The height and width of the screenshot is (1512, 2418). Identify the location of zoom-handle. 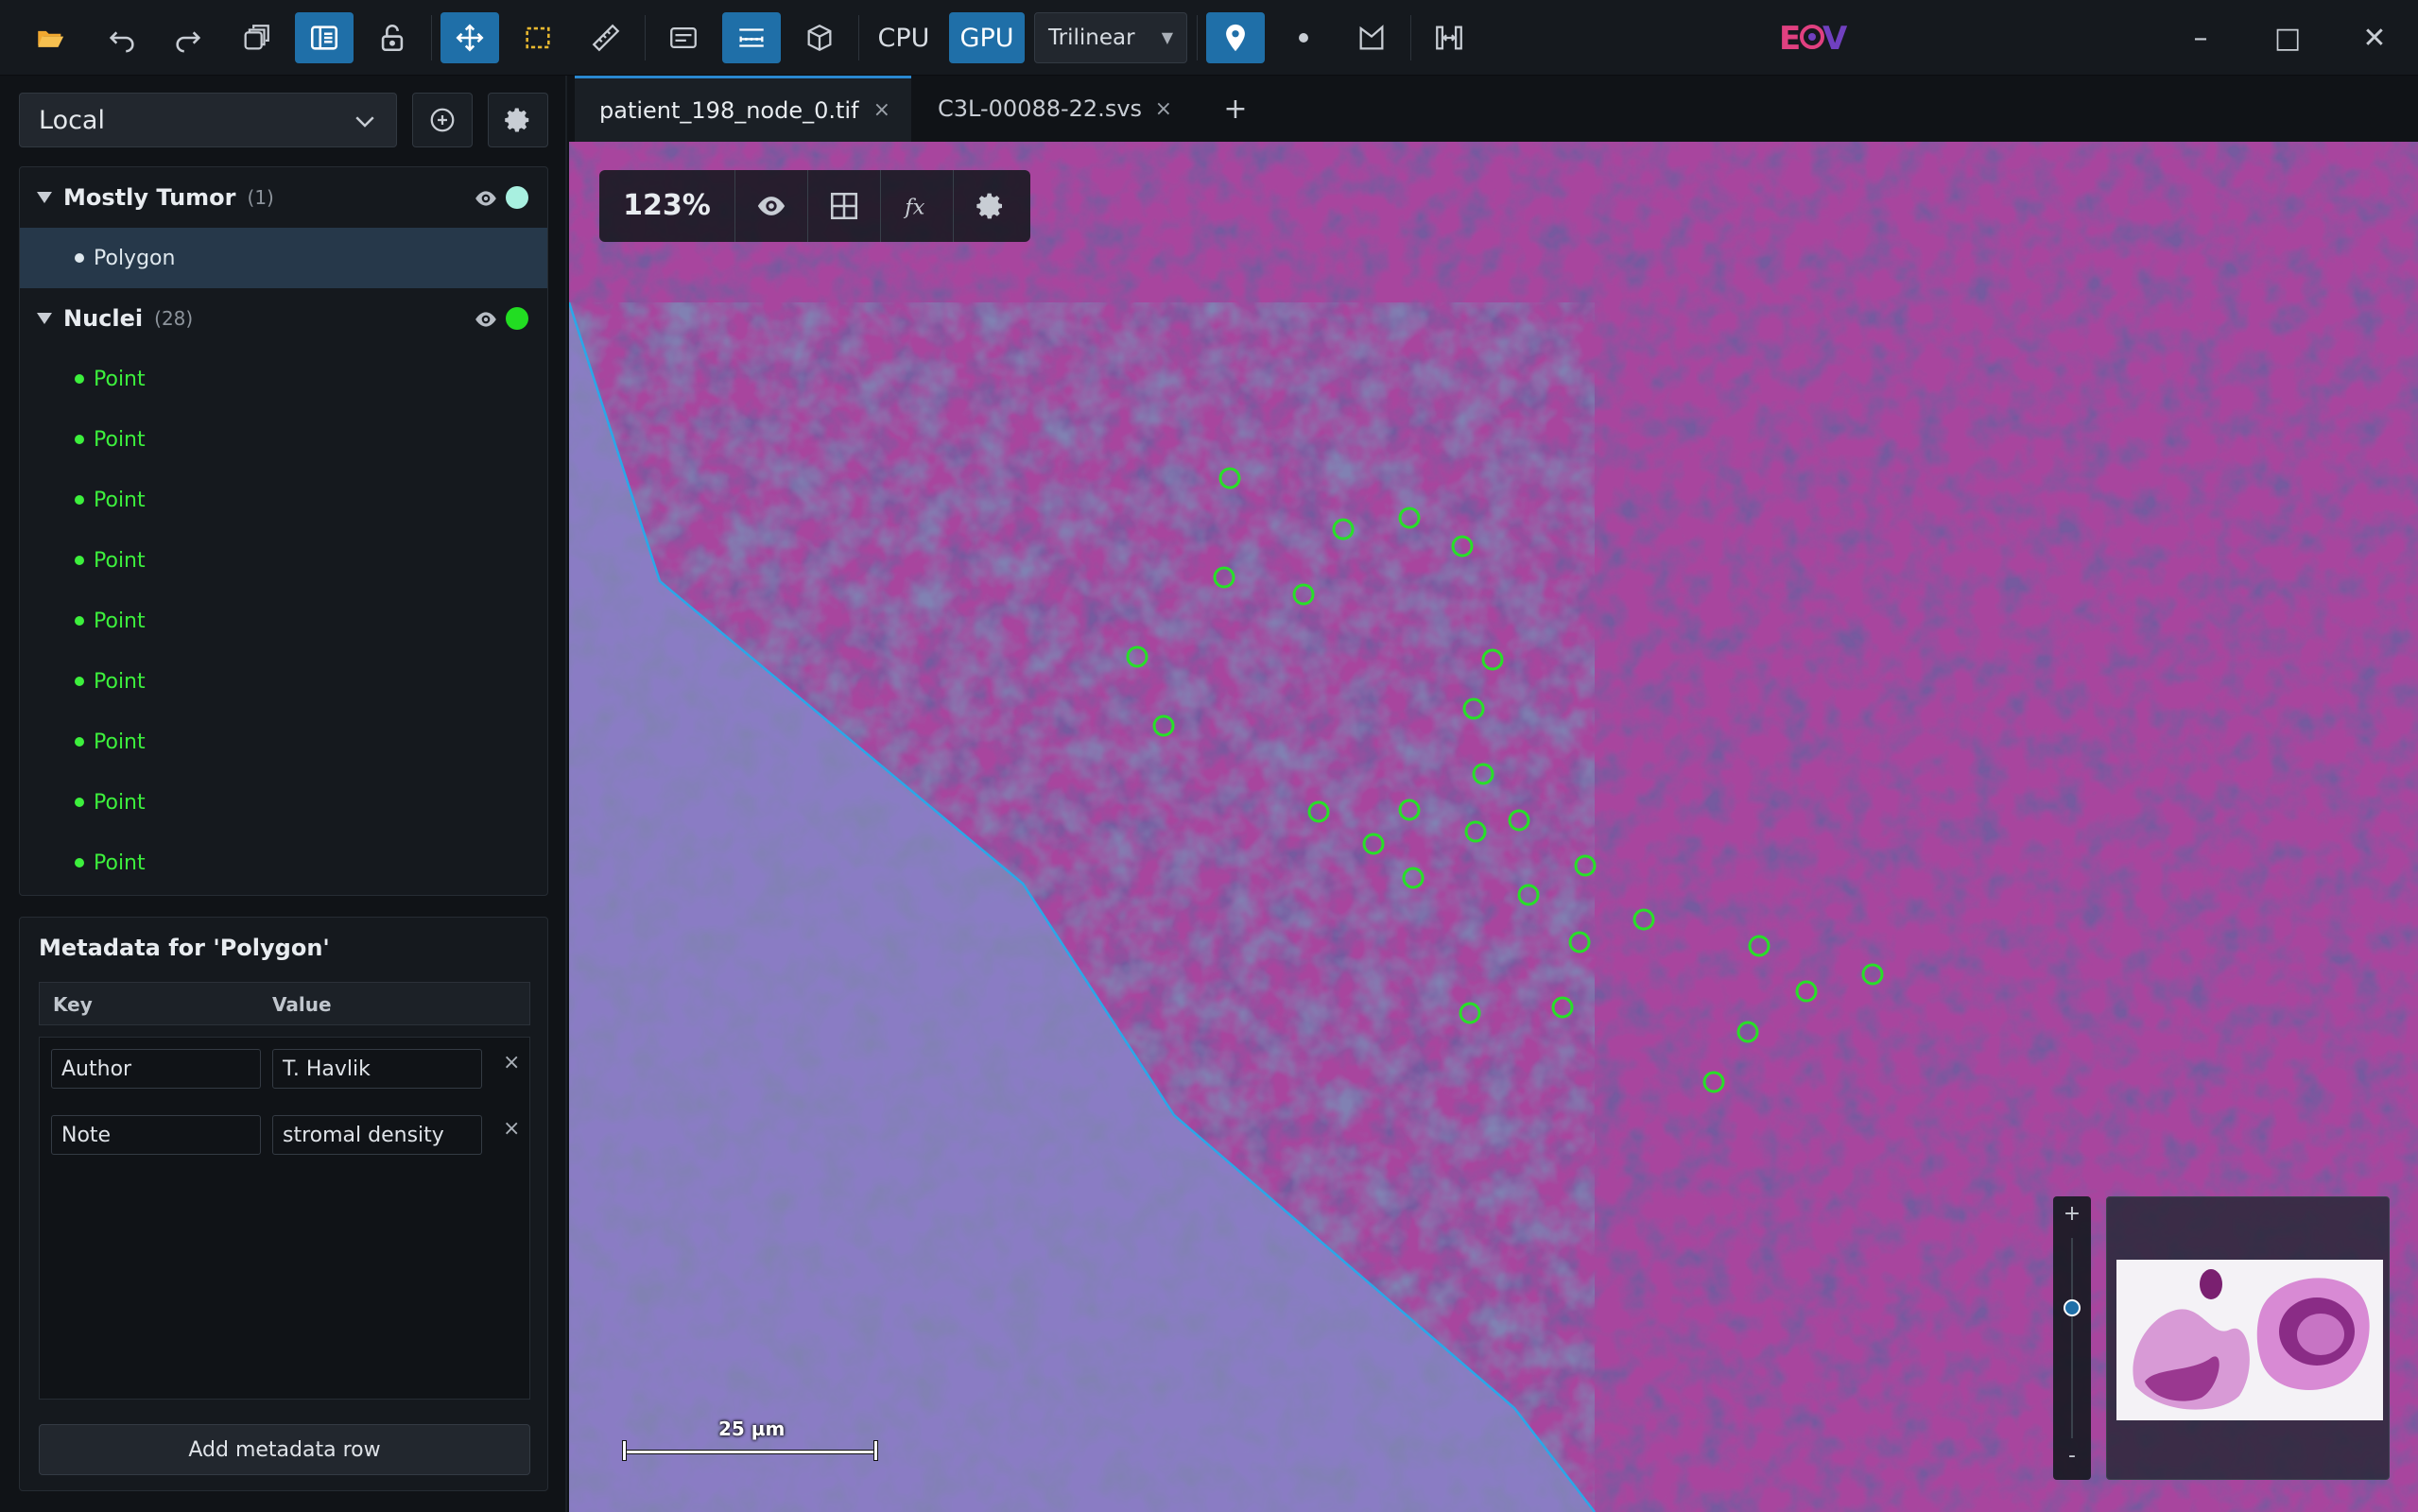
(2073, 1308).